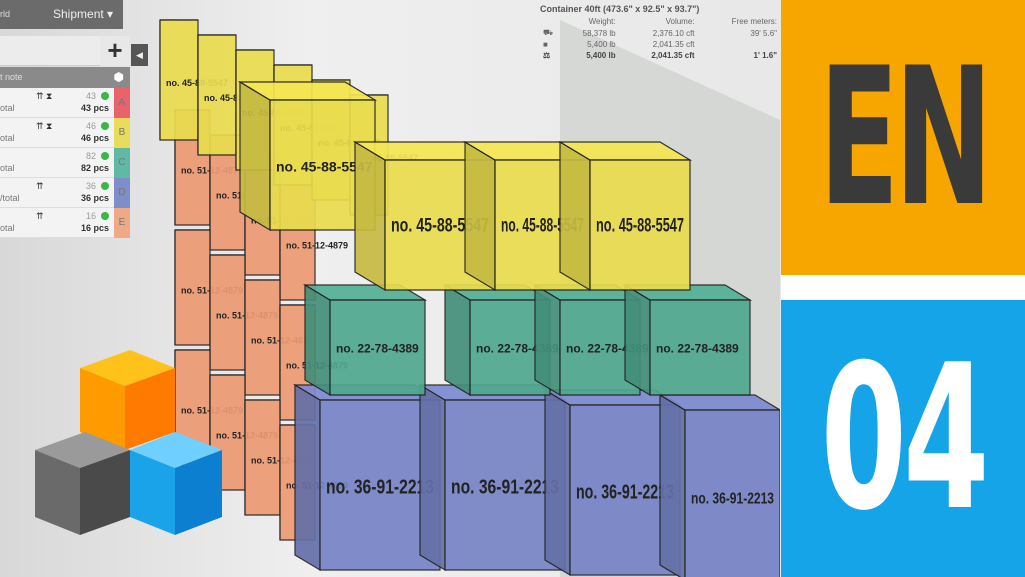 Image resolution: width=1025 pixels, height=577 pixels. What do you see at coordinates (90, 156) in the screenshot?
I see `item-count: 82` at bounding box center [90, 156].